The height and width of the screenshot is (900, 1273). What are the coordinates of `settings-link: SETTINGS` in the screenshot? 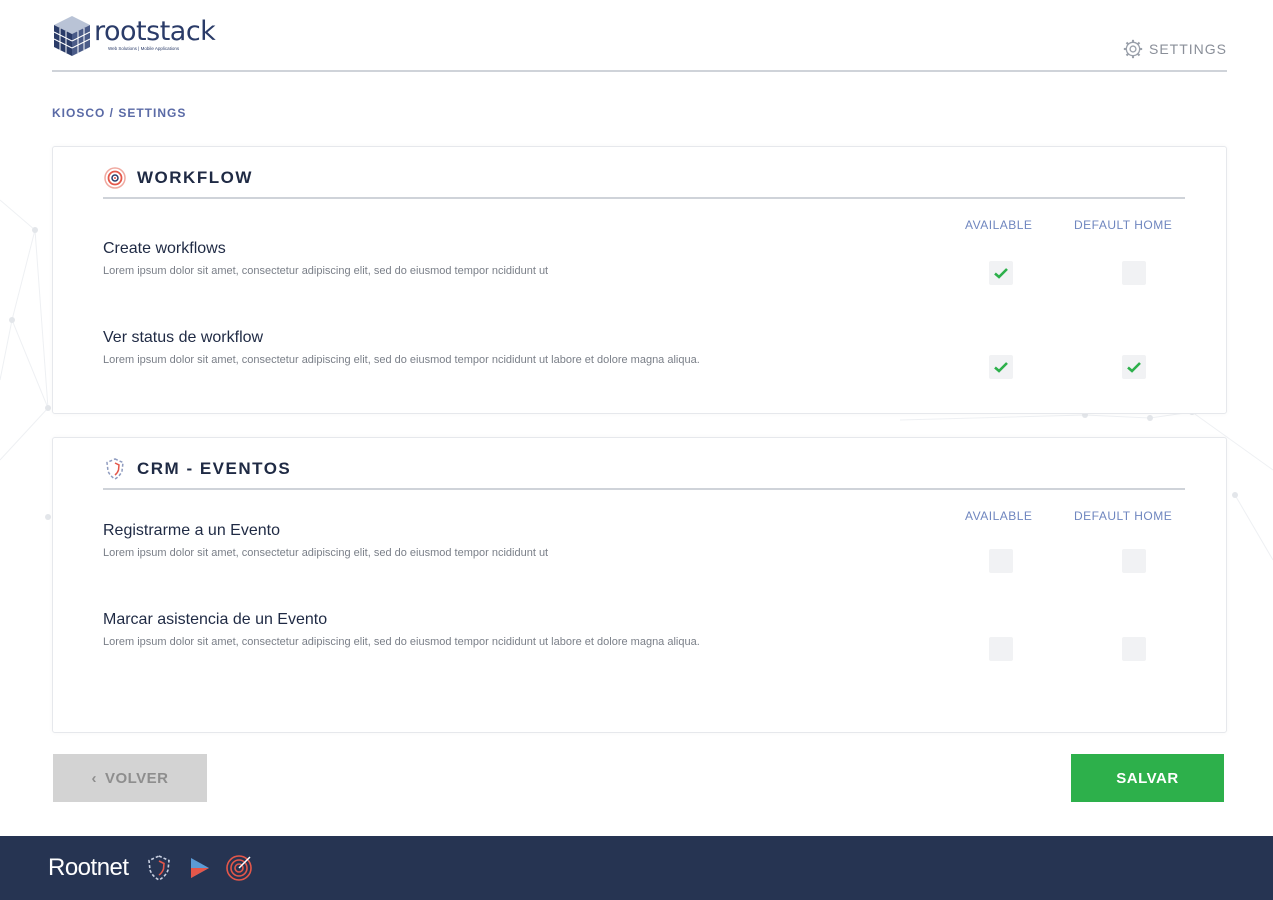 It's located at (1175, 49).